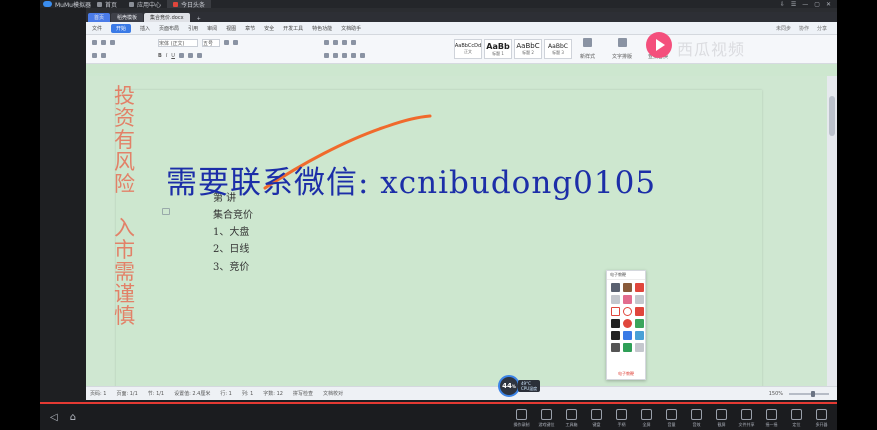 Image resolution: width=877 pixels, height=430 pixels. I want to click on menu-features: 特色功能, so click(322, 28).